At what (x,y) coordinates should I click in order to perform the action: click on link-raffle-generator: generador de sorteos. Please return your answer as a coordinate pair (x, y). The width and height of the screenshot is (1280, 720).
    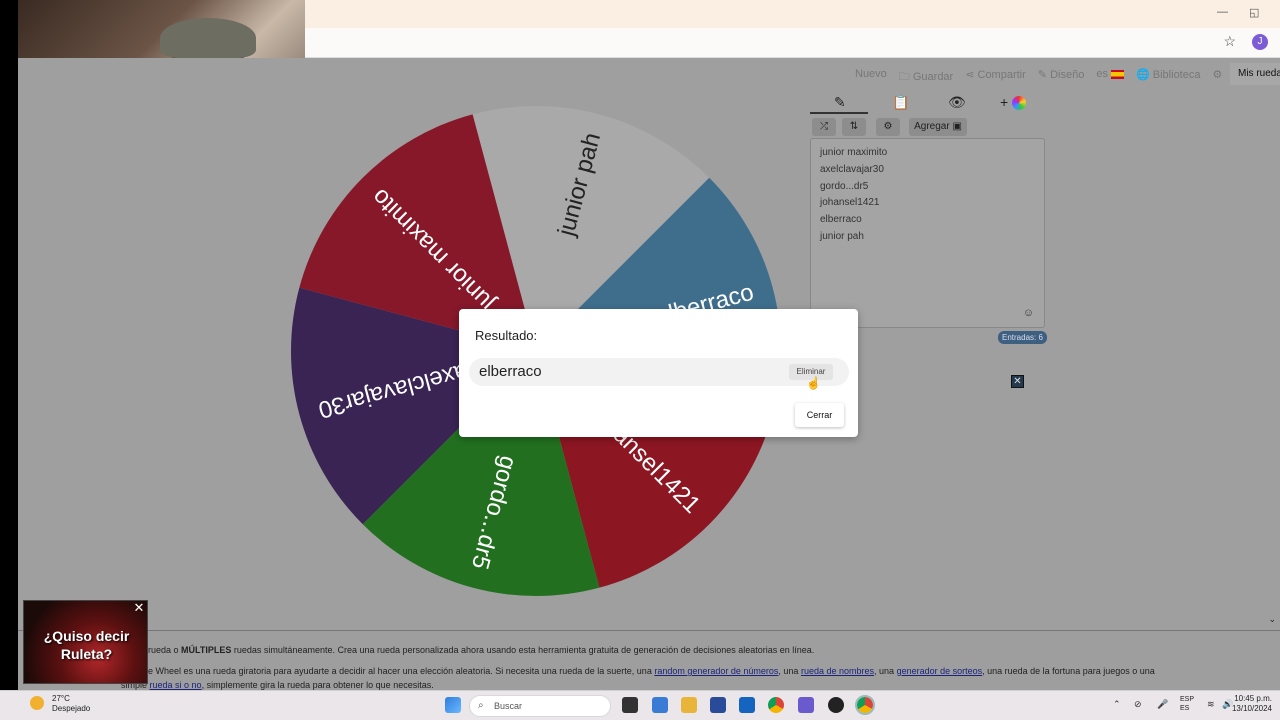
    Looking at the image, I should click on (940, 671).